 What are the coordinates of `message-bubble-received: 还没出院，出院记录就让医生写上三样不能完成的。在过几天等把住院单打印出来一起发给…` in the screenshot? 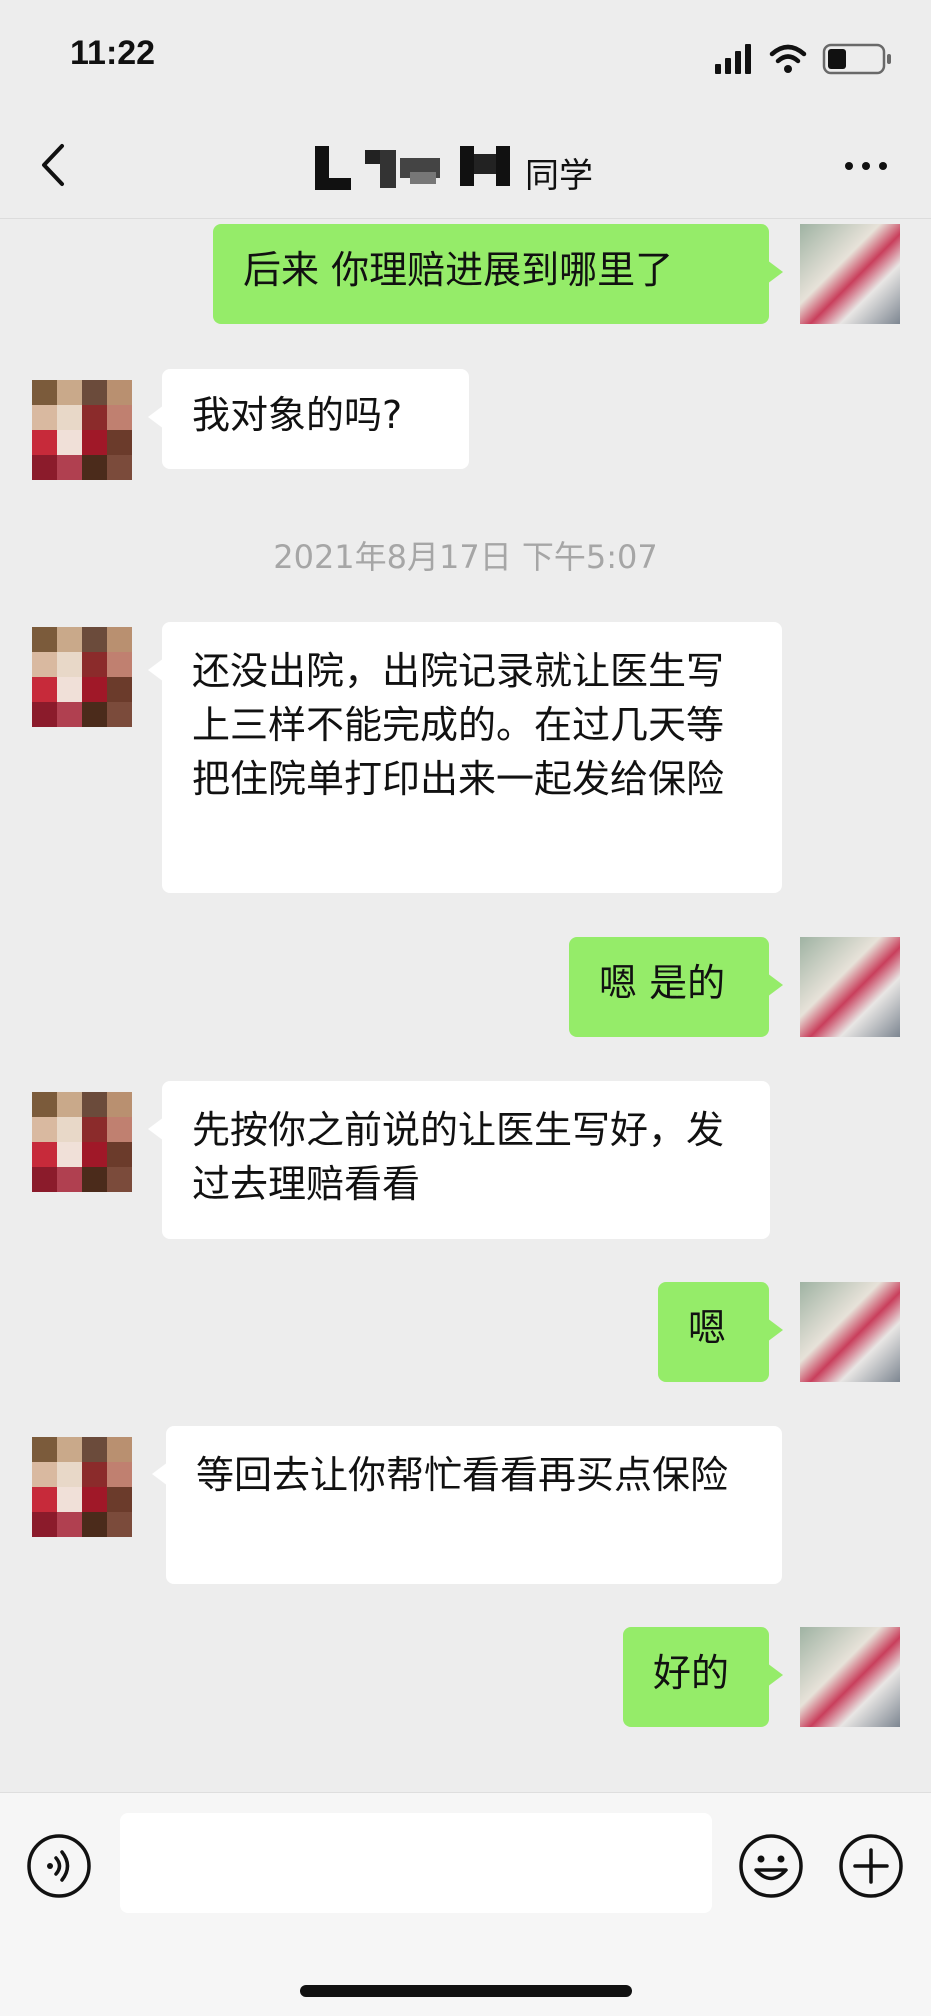 It's located at (465, 757).